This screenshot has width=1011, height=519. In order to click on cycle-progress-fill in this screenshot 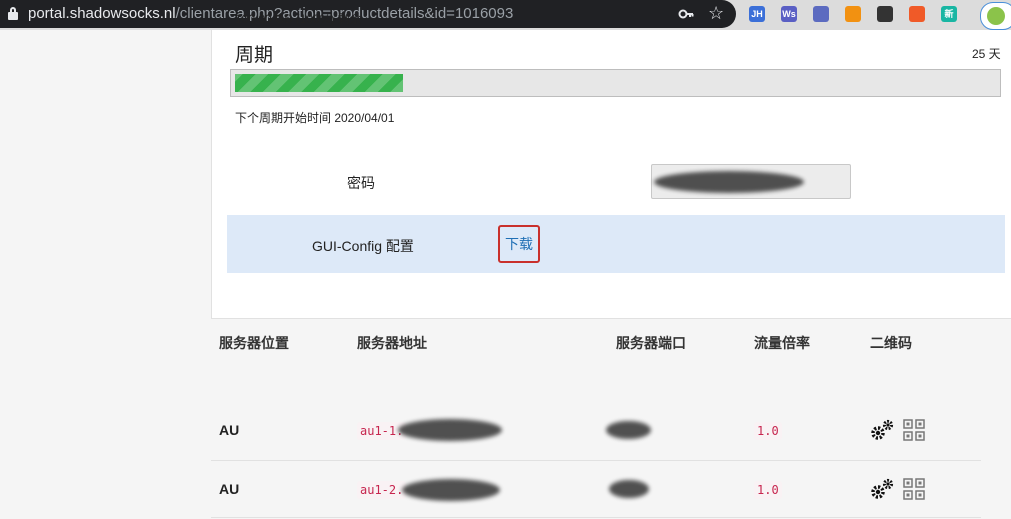, I will do `click(319, 83)`.